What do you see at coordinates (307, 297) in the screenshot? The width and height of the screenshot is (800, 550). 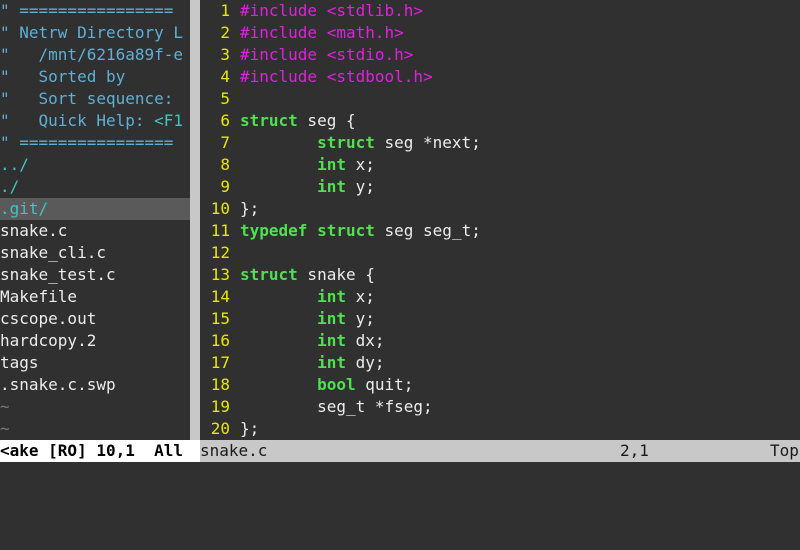 I see `code-text: int x;` at bounding box center [307, 297].